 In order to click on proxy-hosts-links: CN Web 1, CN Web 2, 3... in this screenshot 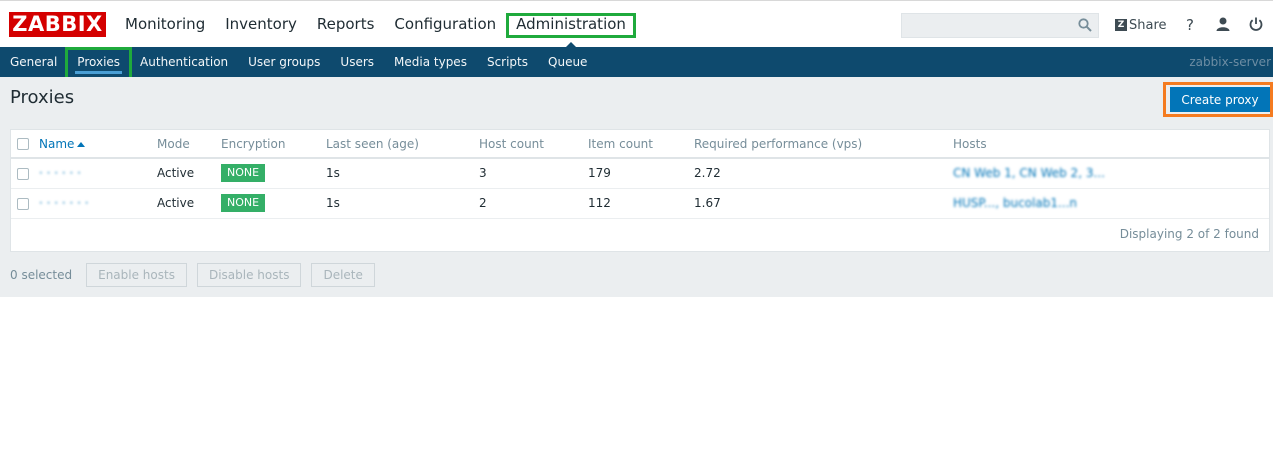, I will do `click(1029, 173)`.